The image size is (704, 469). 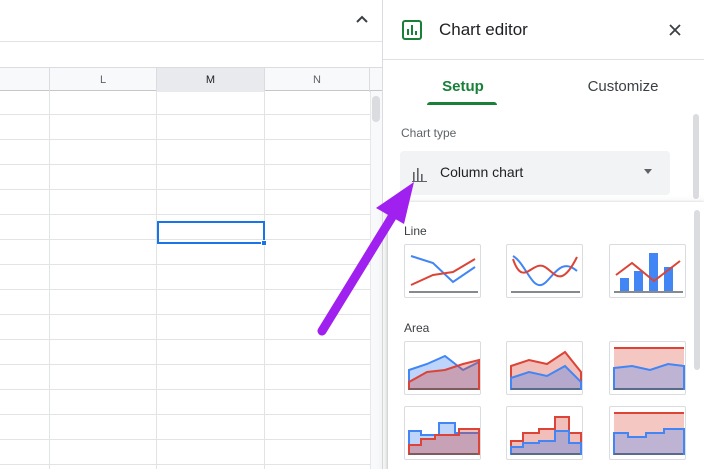 What do you see at coordinates (442, 271) in the screenshot?
I see `line-chart-thumb` at bounding box center [442, 271].